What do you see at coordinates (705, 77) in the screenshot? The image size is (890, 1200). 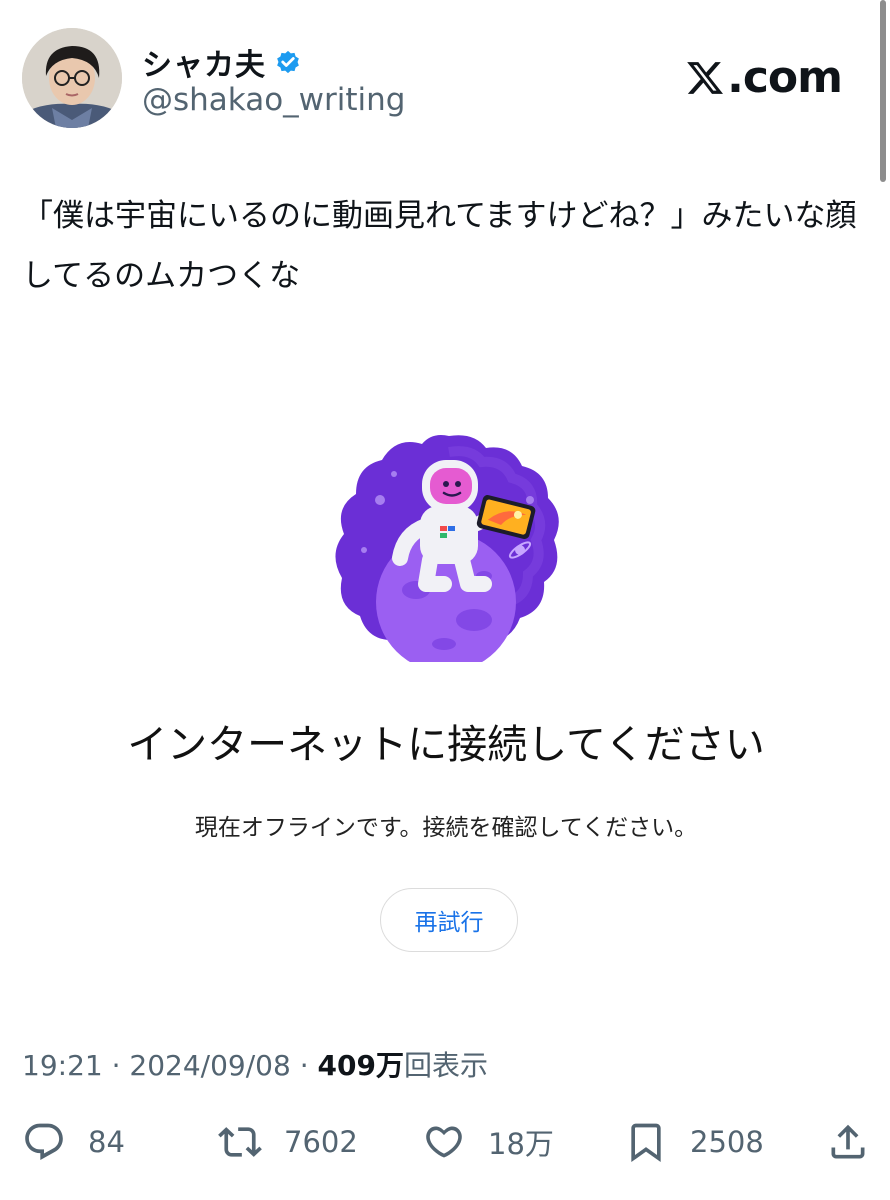 I see `x-logo-icon` at bounding box center [705, 77].